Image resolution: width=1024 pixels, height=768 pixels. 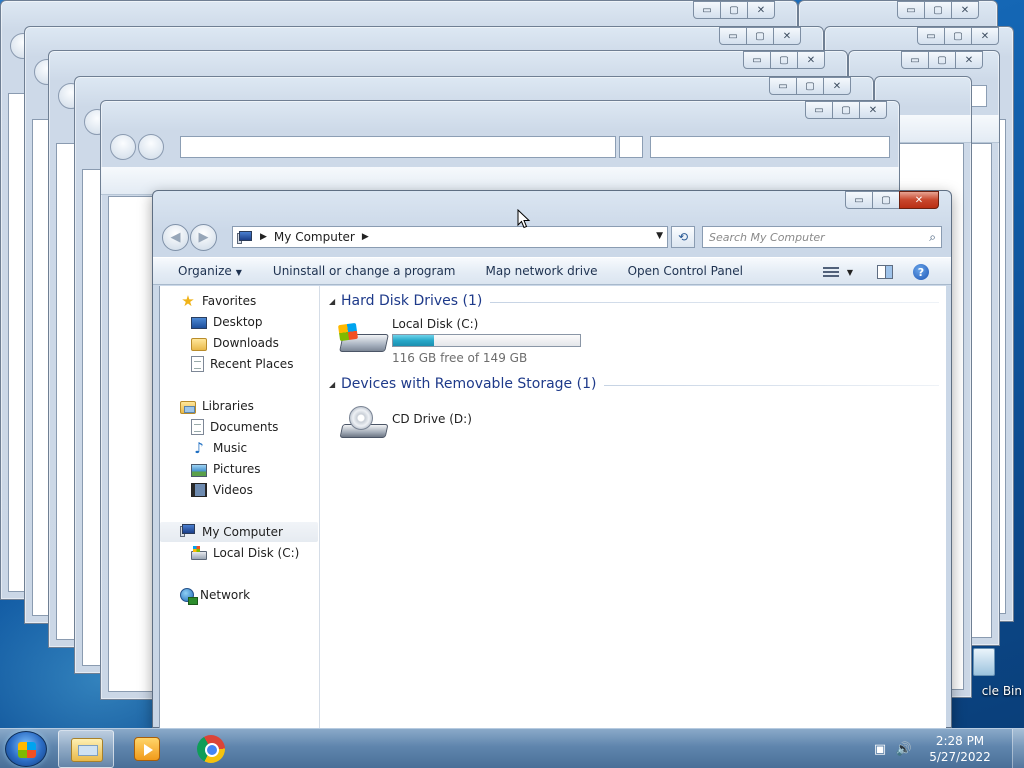 What do you see at coordinates (228, 406) in the screenshot?
I see `nav-libraries-label: Libraries` at bounding box center [228, 406].